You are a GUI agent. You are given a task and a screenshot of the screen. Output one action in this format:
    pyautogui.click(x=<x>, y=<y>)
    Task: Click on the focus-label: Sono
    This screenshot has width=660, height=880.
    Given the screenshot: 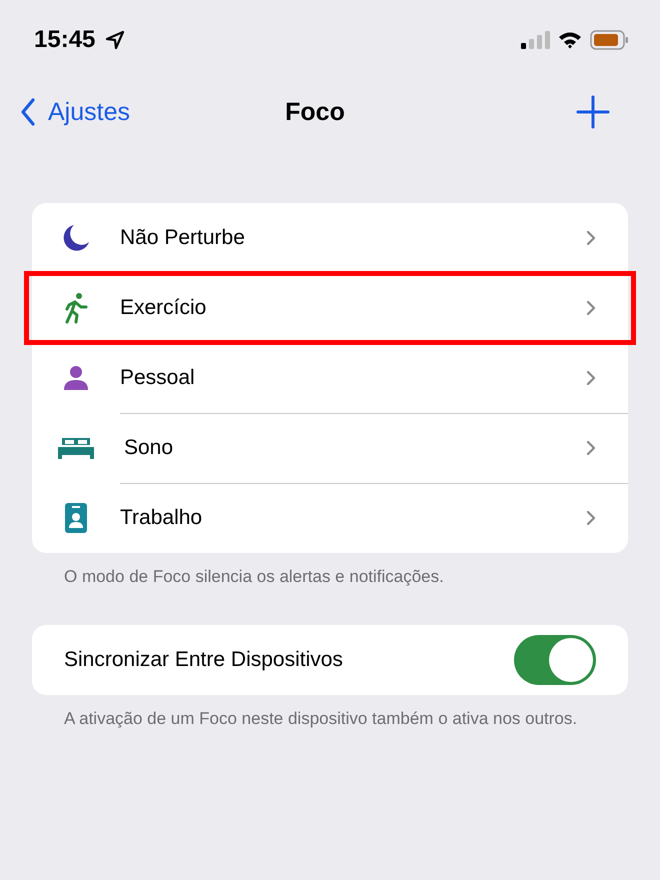 What is the action you would take?
    pyautogui.click(x=148, y=448)
    